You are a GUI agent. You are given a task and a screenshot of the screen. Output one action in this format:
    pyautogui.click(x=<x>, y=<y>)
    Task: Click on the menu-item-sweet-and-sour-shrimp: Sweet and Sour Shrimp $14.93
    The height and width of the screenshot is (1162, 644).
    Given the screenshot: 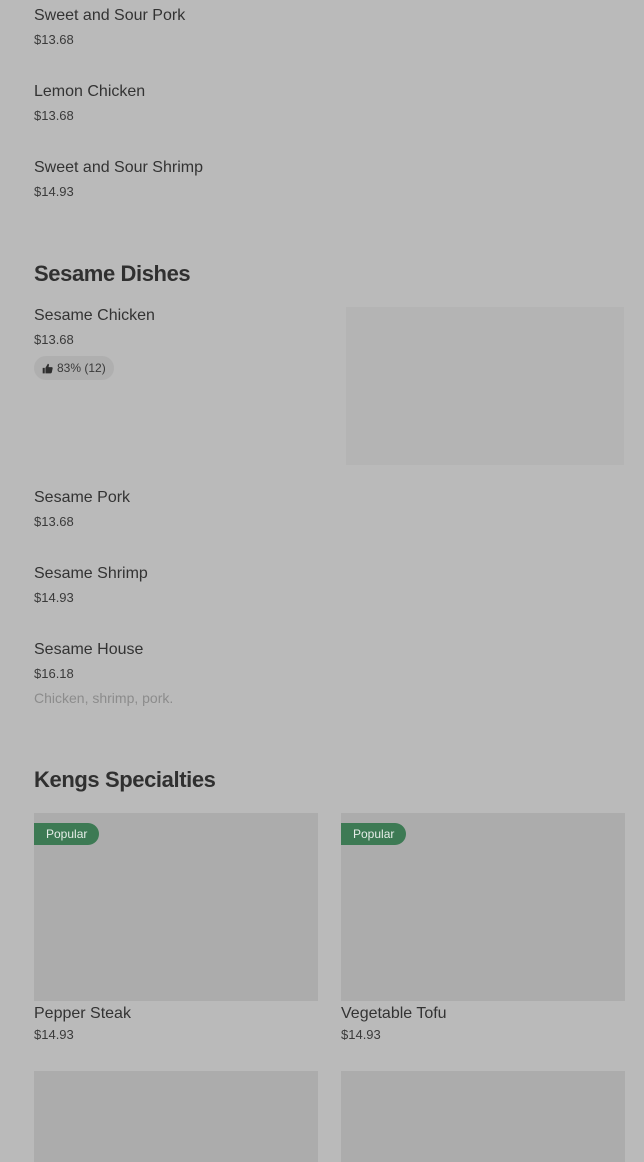 What is the action you would take?
    pyautogui.click(x=118, y=179)
    